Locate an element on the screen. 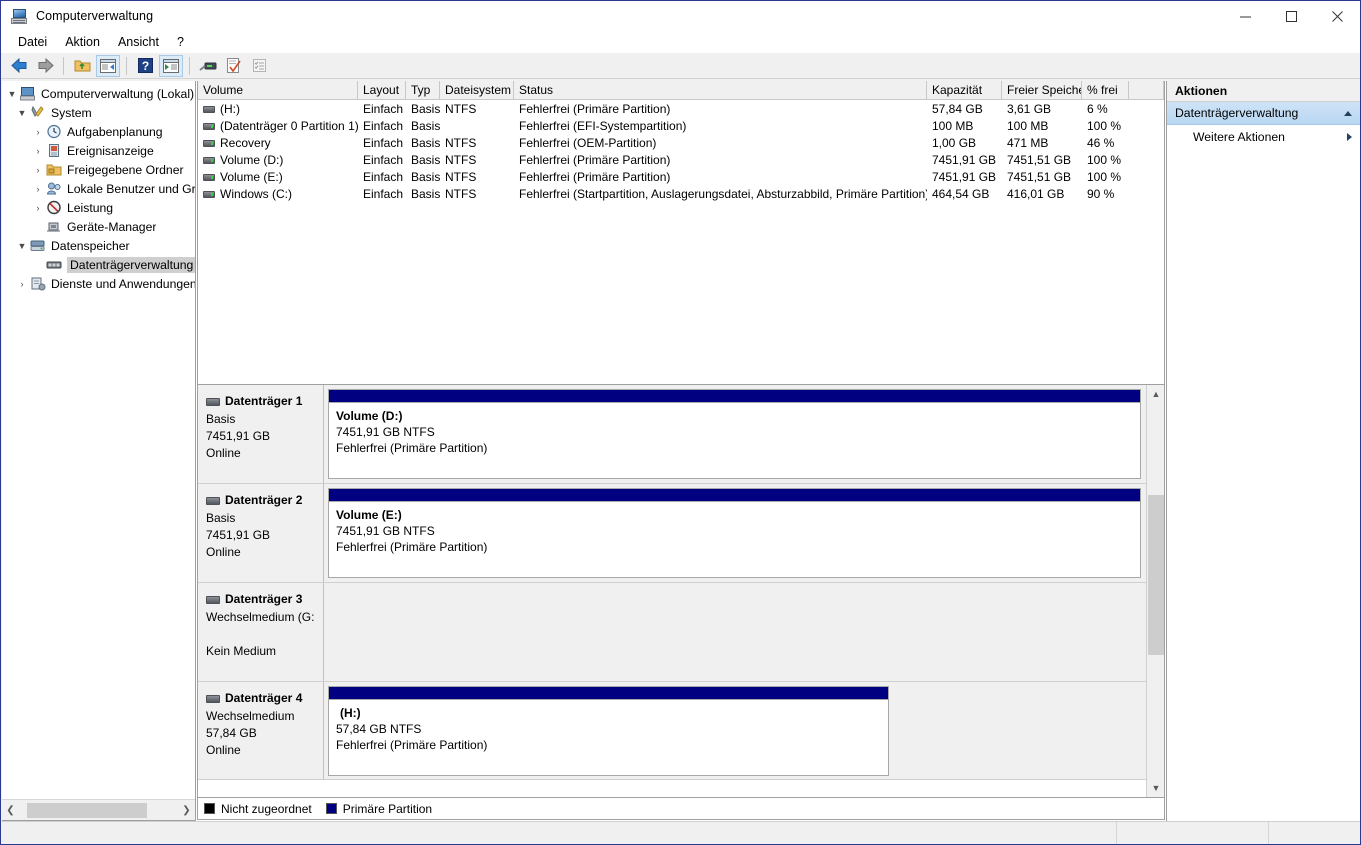 Image resolution: width=1361 pixels, height=845 pixels. column-header-pct-free: % frei is located at coordinates (1105, 90).